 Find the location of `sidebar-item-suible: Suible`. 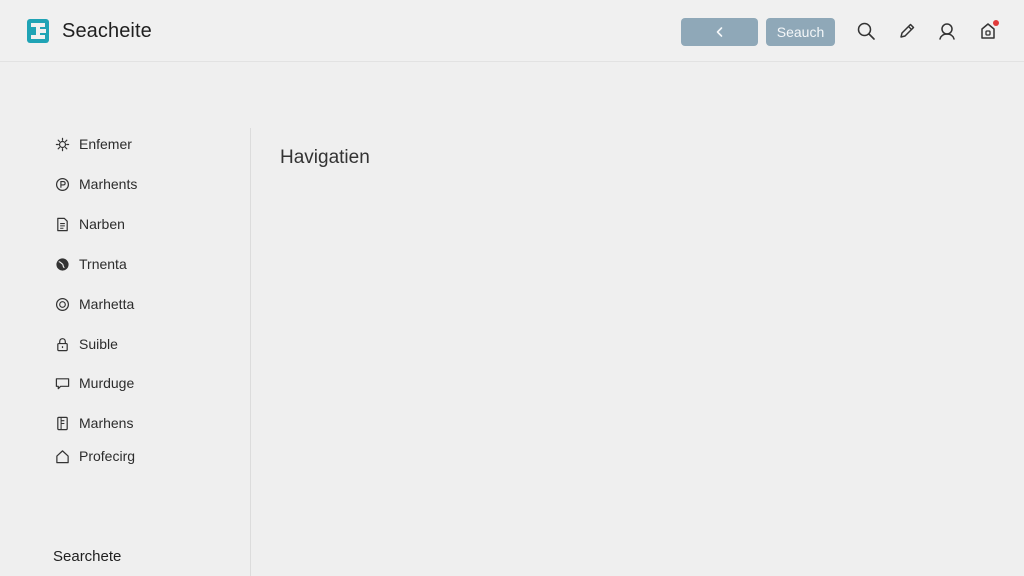

sidebar-item-suible: Suible is located at coordinates (86, 344).